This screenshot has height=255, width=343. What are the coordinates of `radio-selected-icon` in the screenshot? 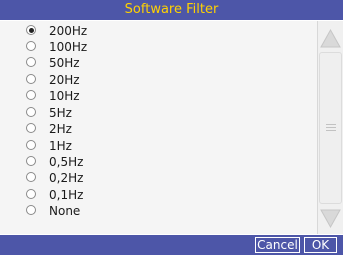 It's located at (31, 30).